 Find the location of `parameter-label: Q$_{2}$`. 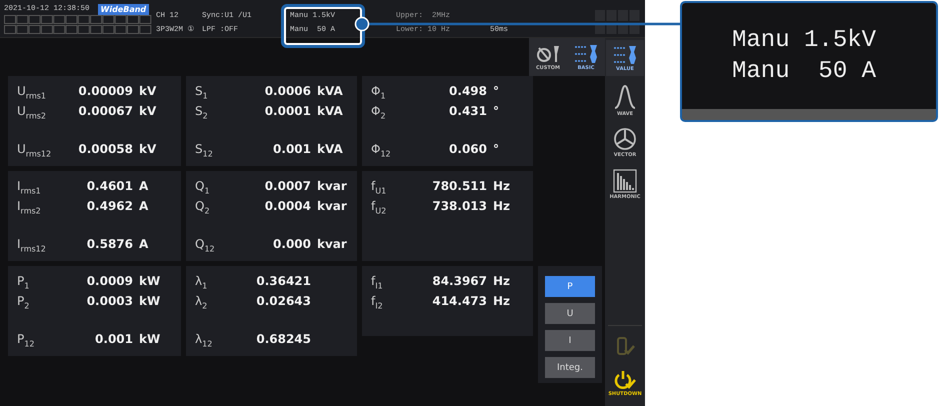

parameter-label: Q$_{2}$ is located at coordinates (203, 207).